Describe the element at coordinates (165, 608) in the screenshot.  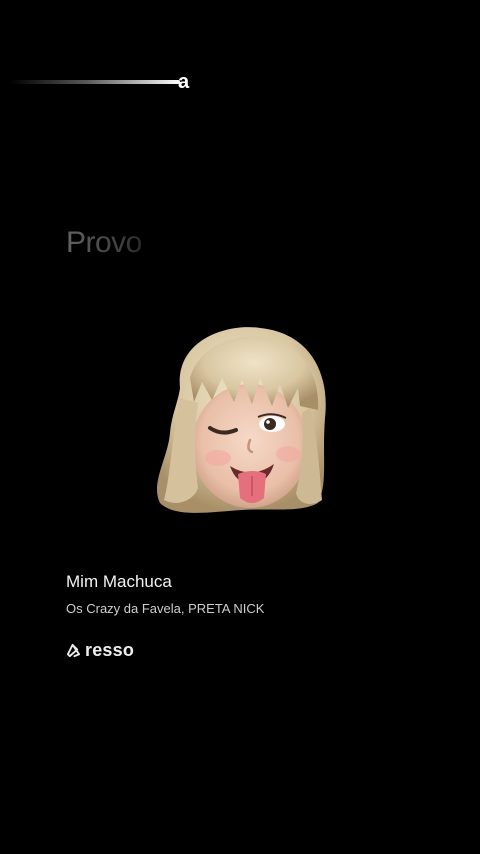
I see `song-artists: Os Crazy da Favela, PRETA NICK` at that location.